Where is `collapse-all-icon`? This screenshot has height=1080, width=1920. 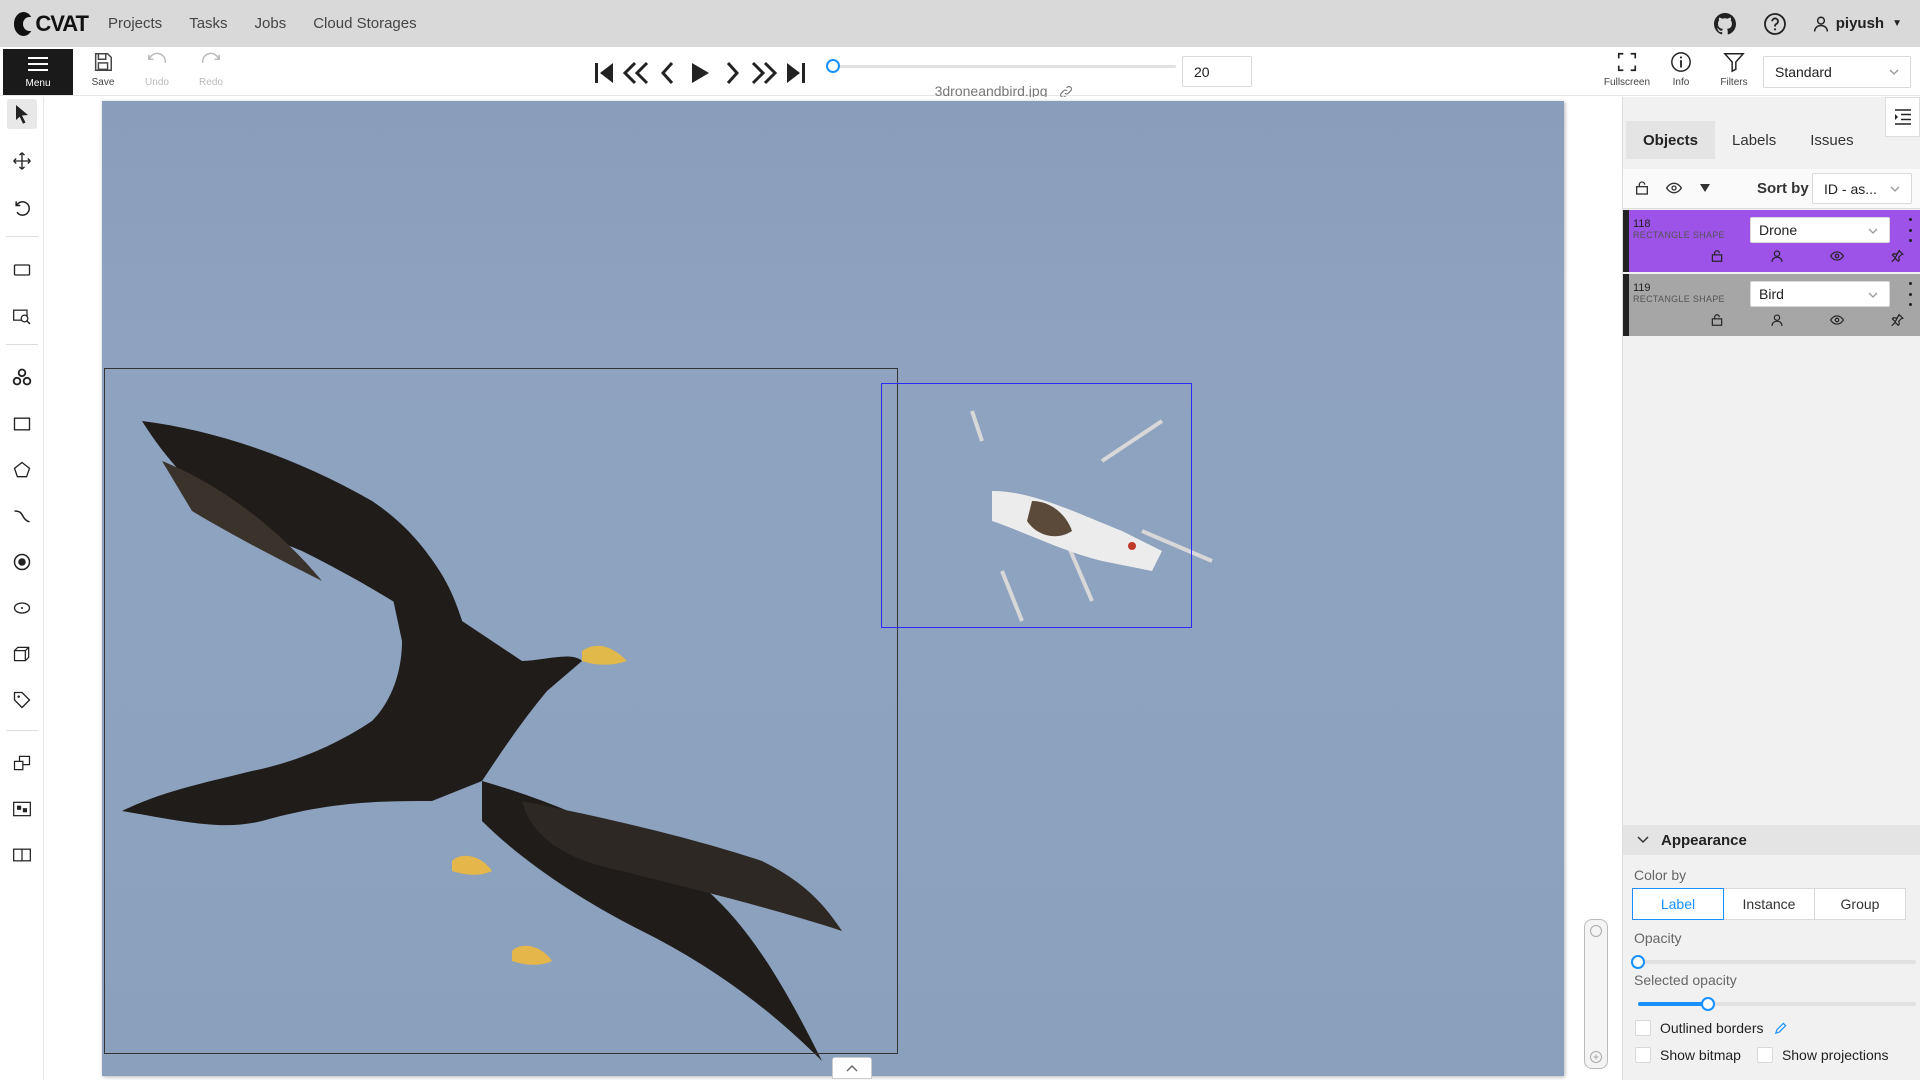 collapse-all-icon is located at coordinates (1705, 188).